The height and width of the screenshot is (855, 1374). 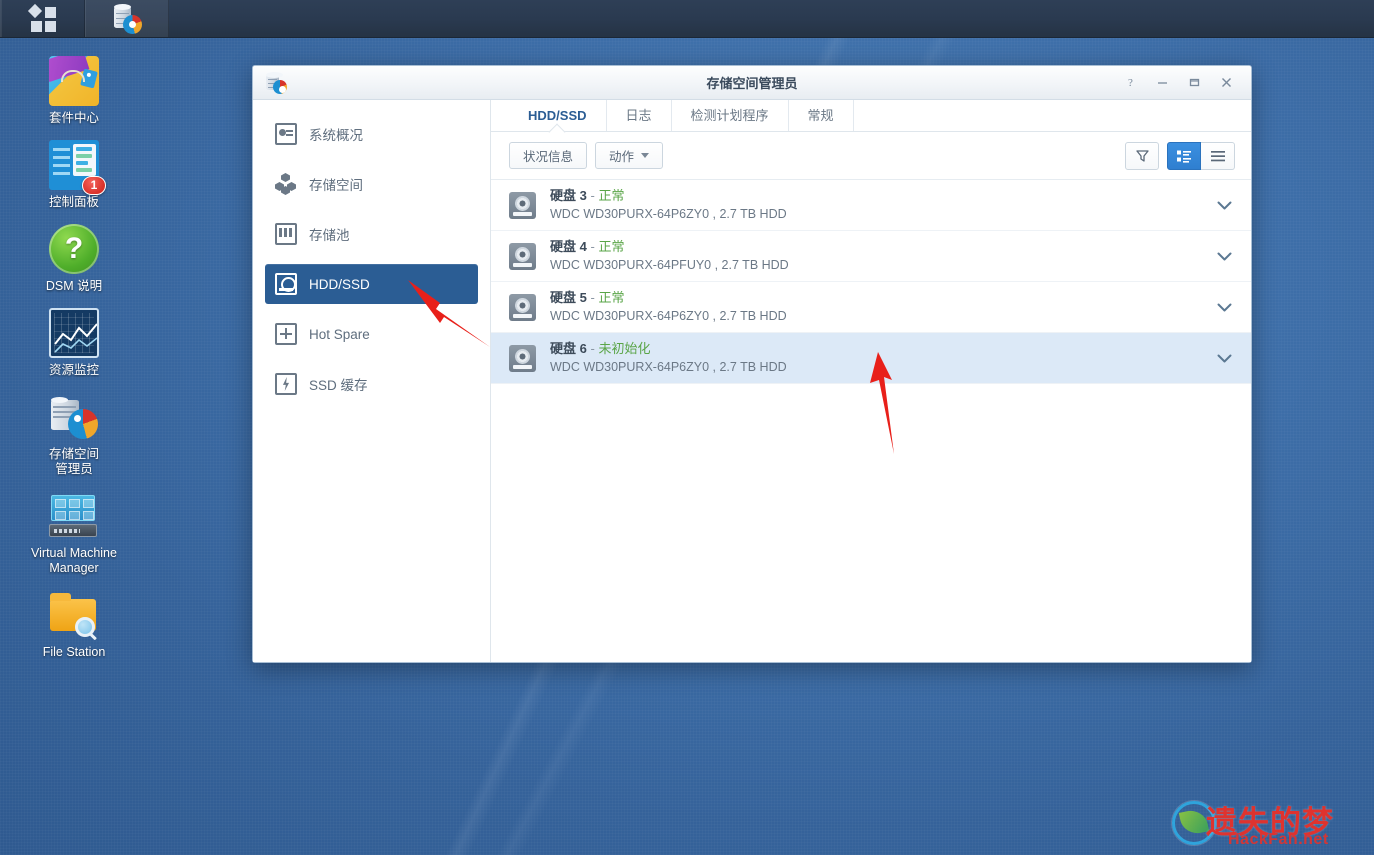 I want to click on ssd-cache-icon, so click(x=286, y=384).